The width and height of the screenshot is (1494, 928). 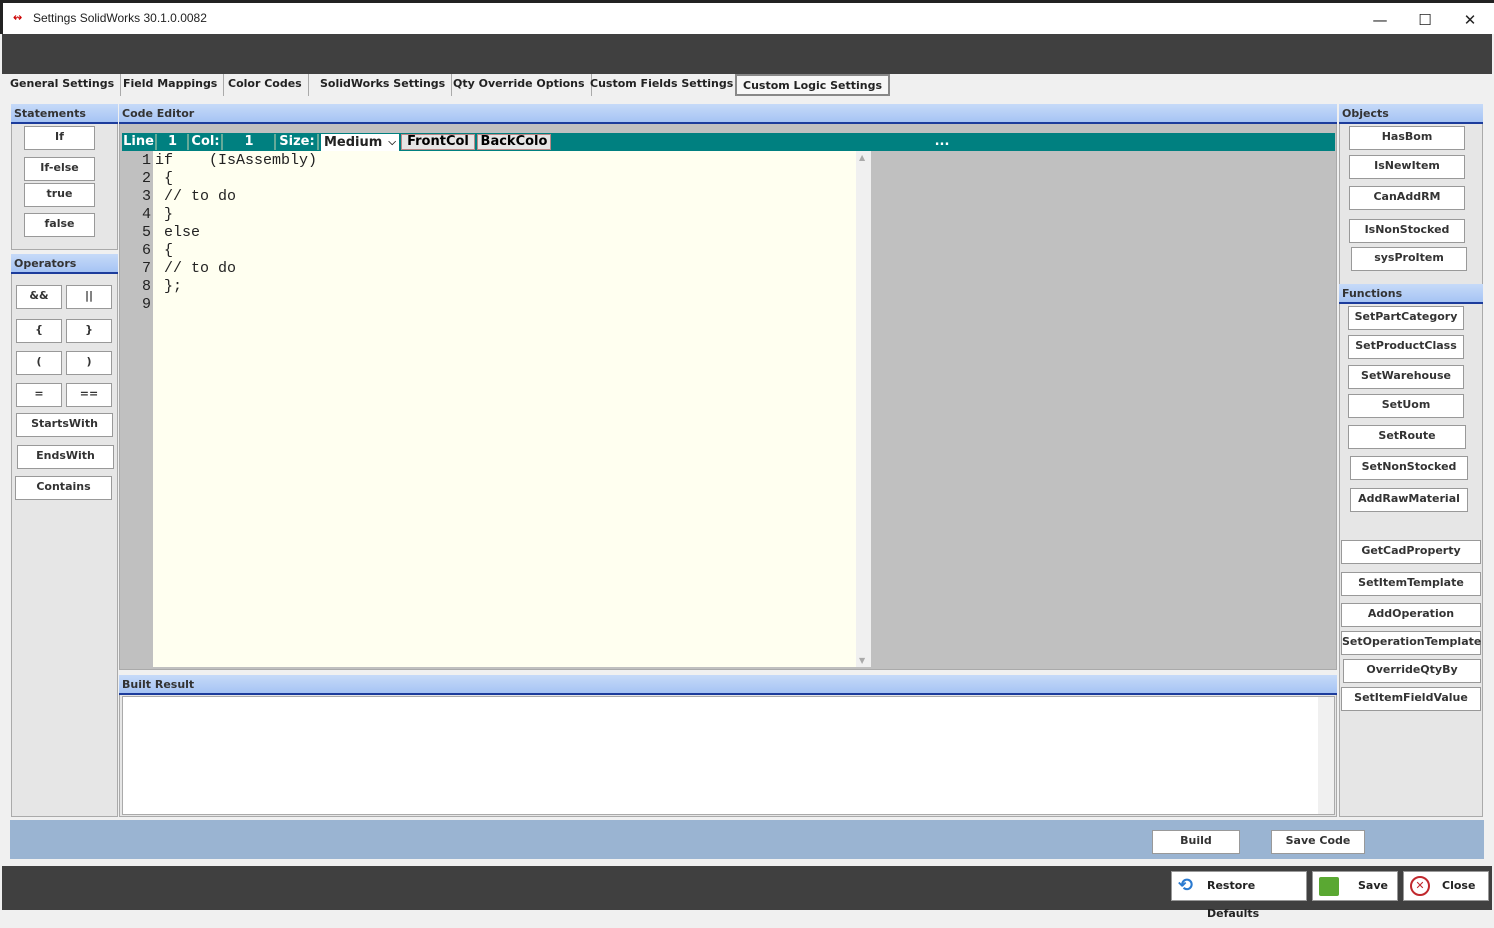 What do you see at coordinates (519, 85) in the screenshot?
I see `tab-qty-override-options: Qty Override Options` at bounding box center [519, 85].